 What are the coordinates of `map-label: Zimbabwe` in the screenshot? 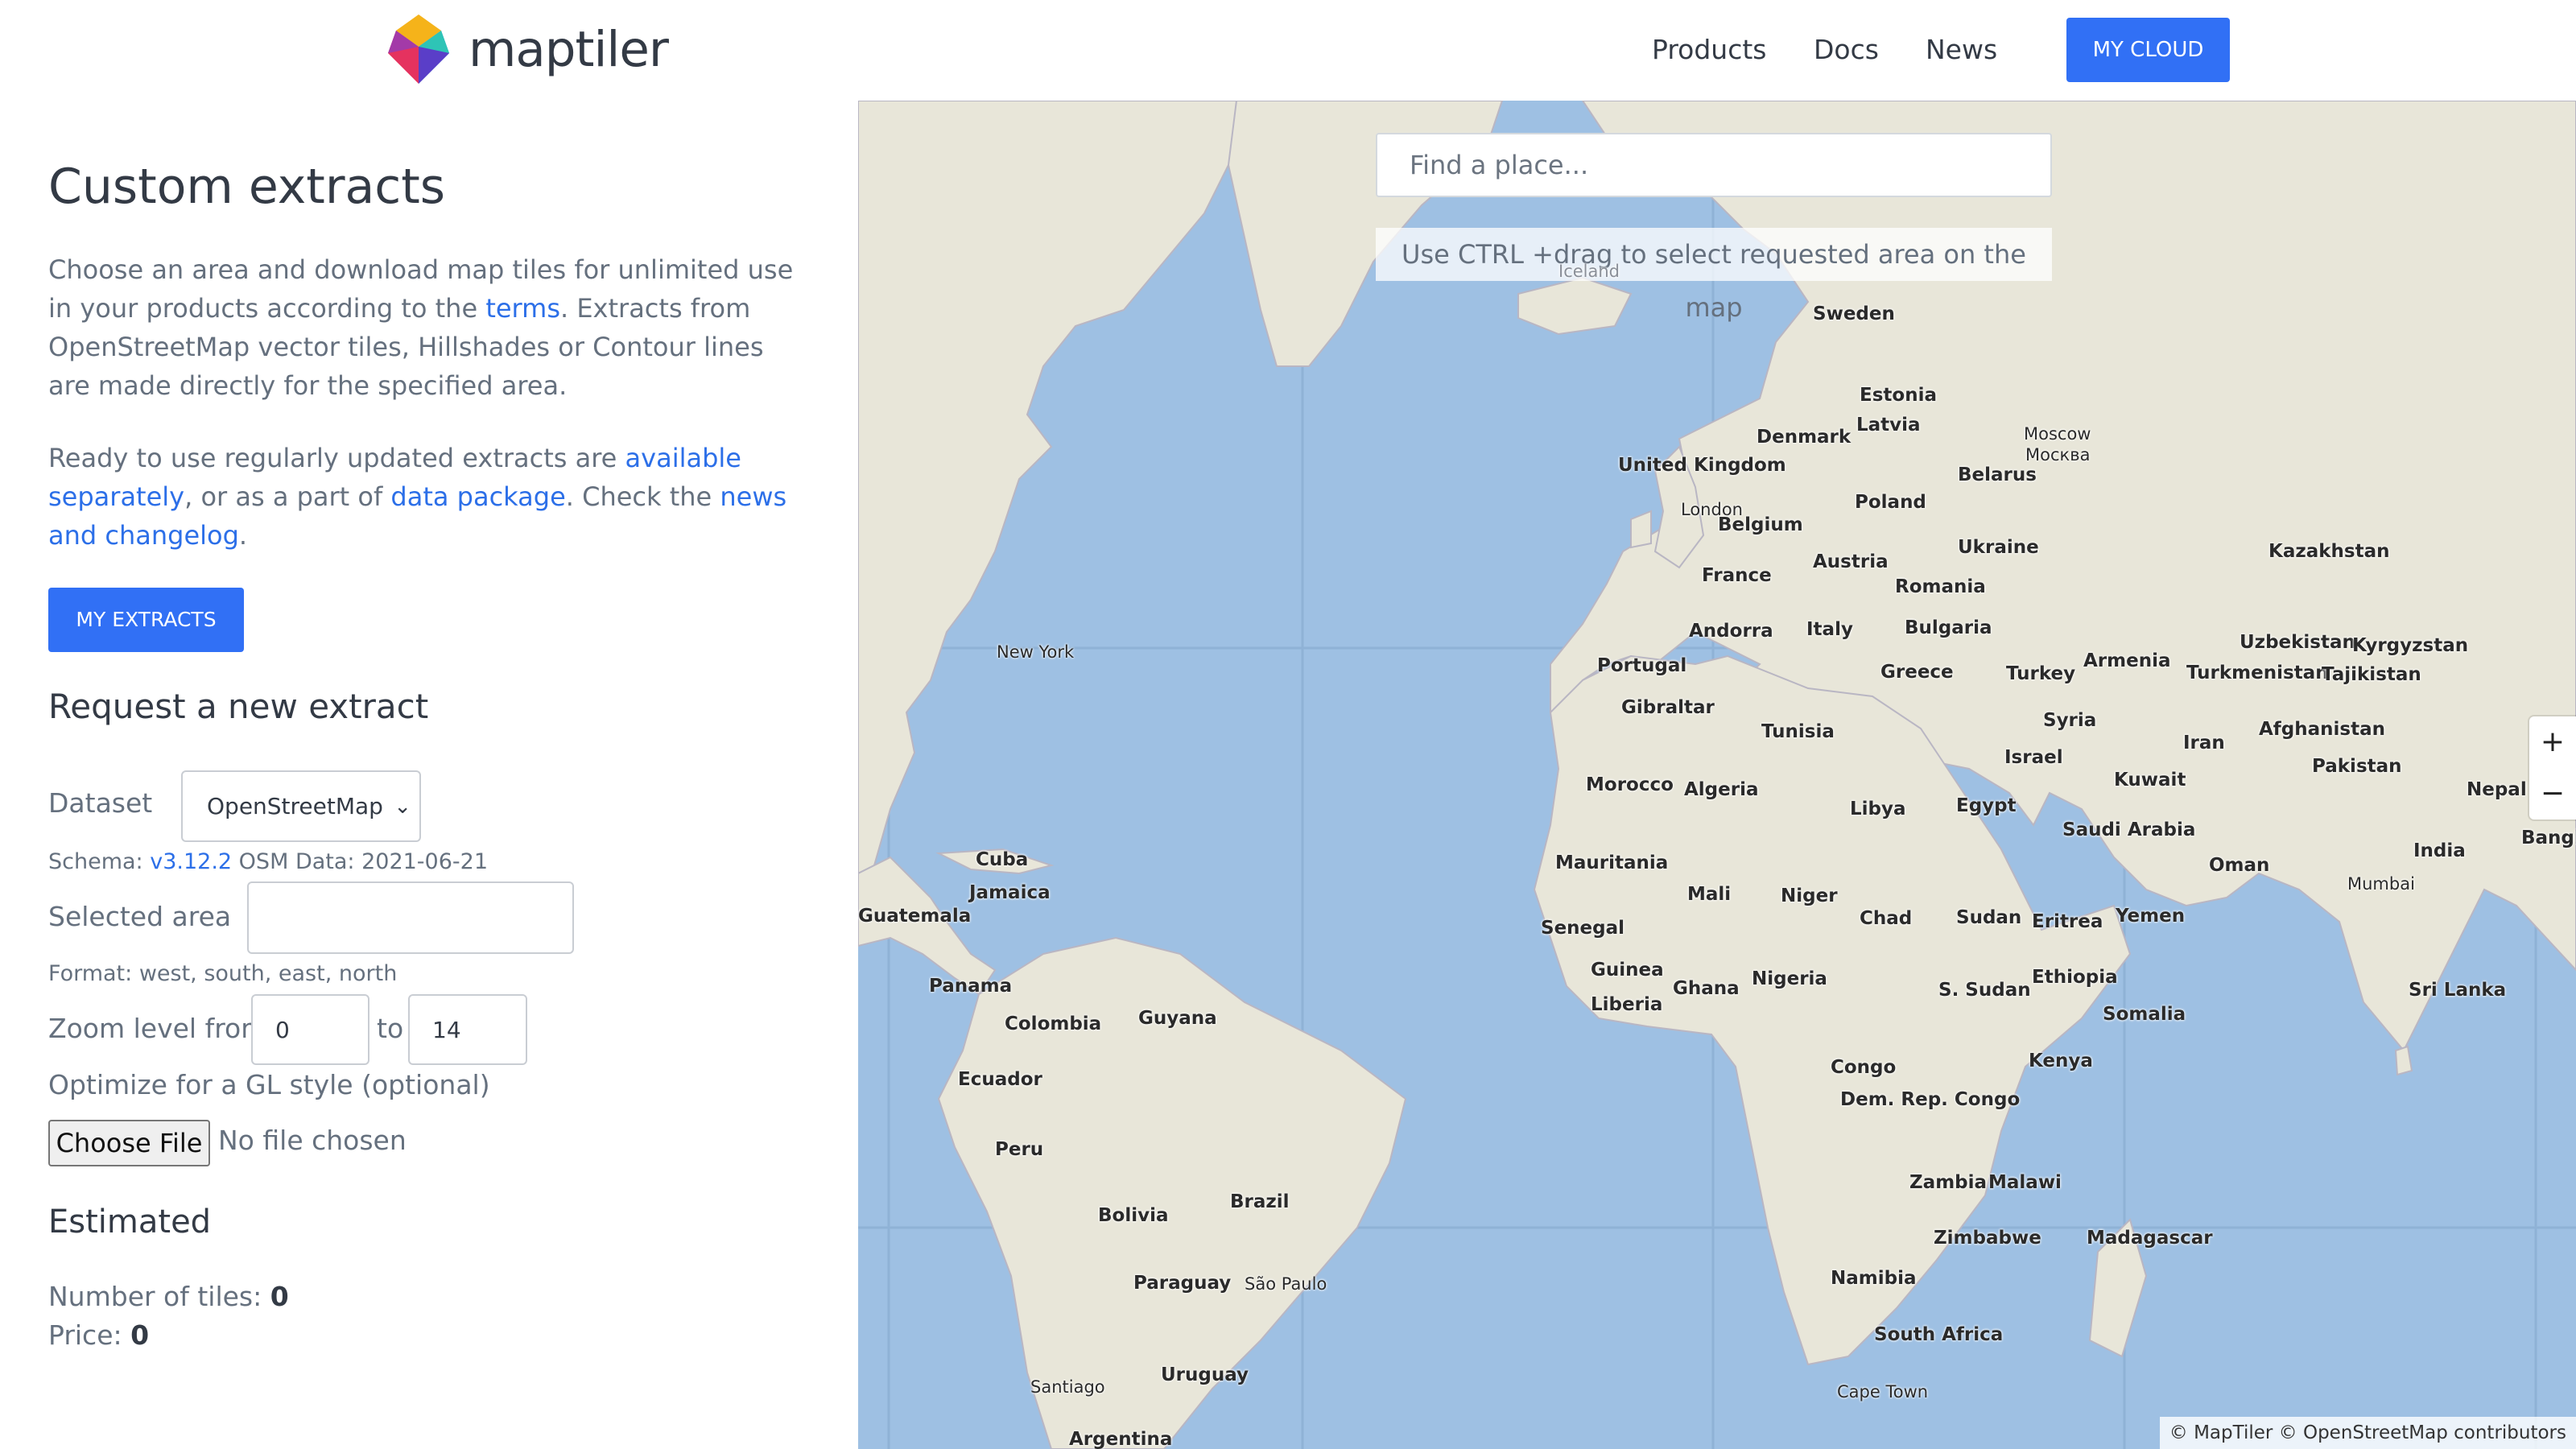 It's located at (1987, 1238).